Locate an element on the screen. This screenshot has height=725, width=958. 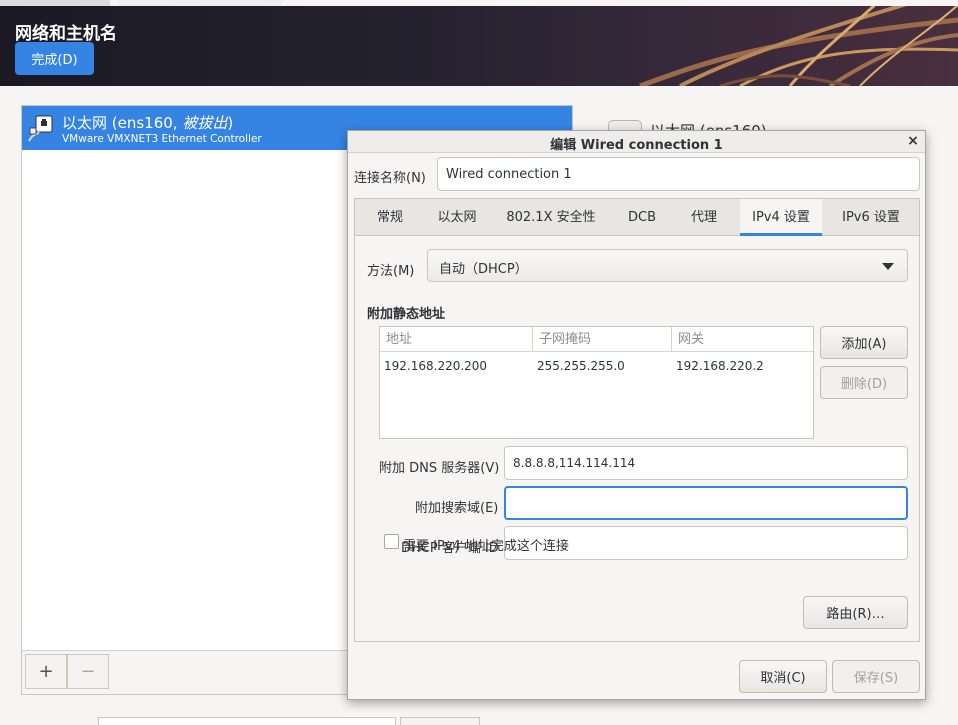
top-tab-strip is located at coordinates (479, 3).